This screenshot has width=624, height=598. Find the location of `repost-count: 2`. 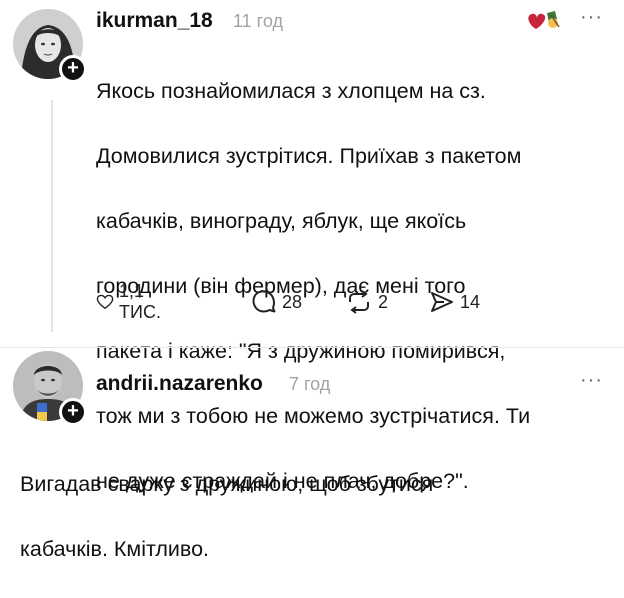

repost-count: 2 is located at coordinates (383, 301).